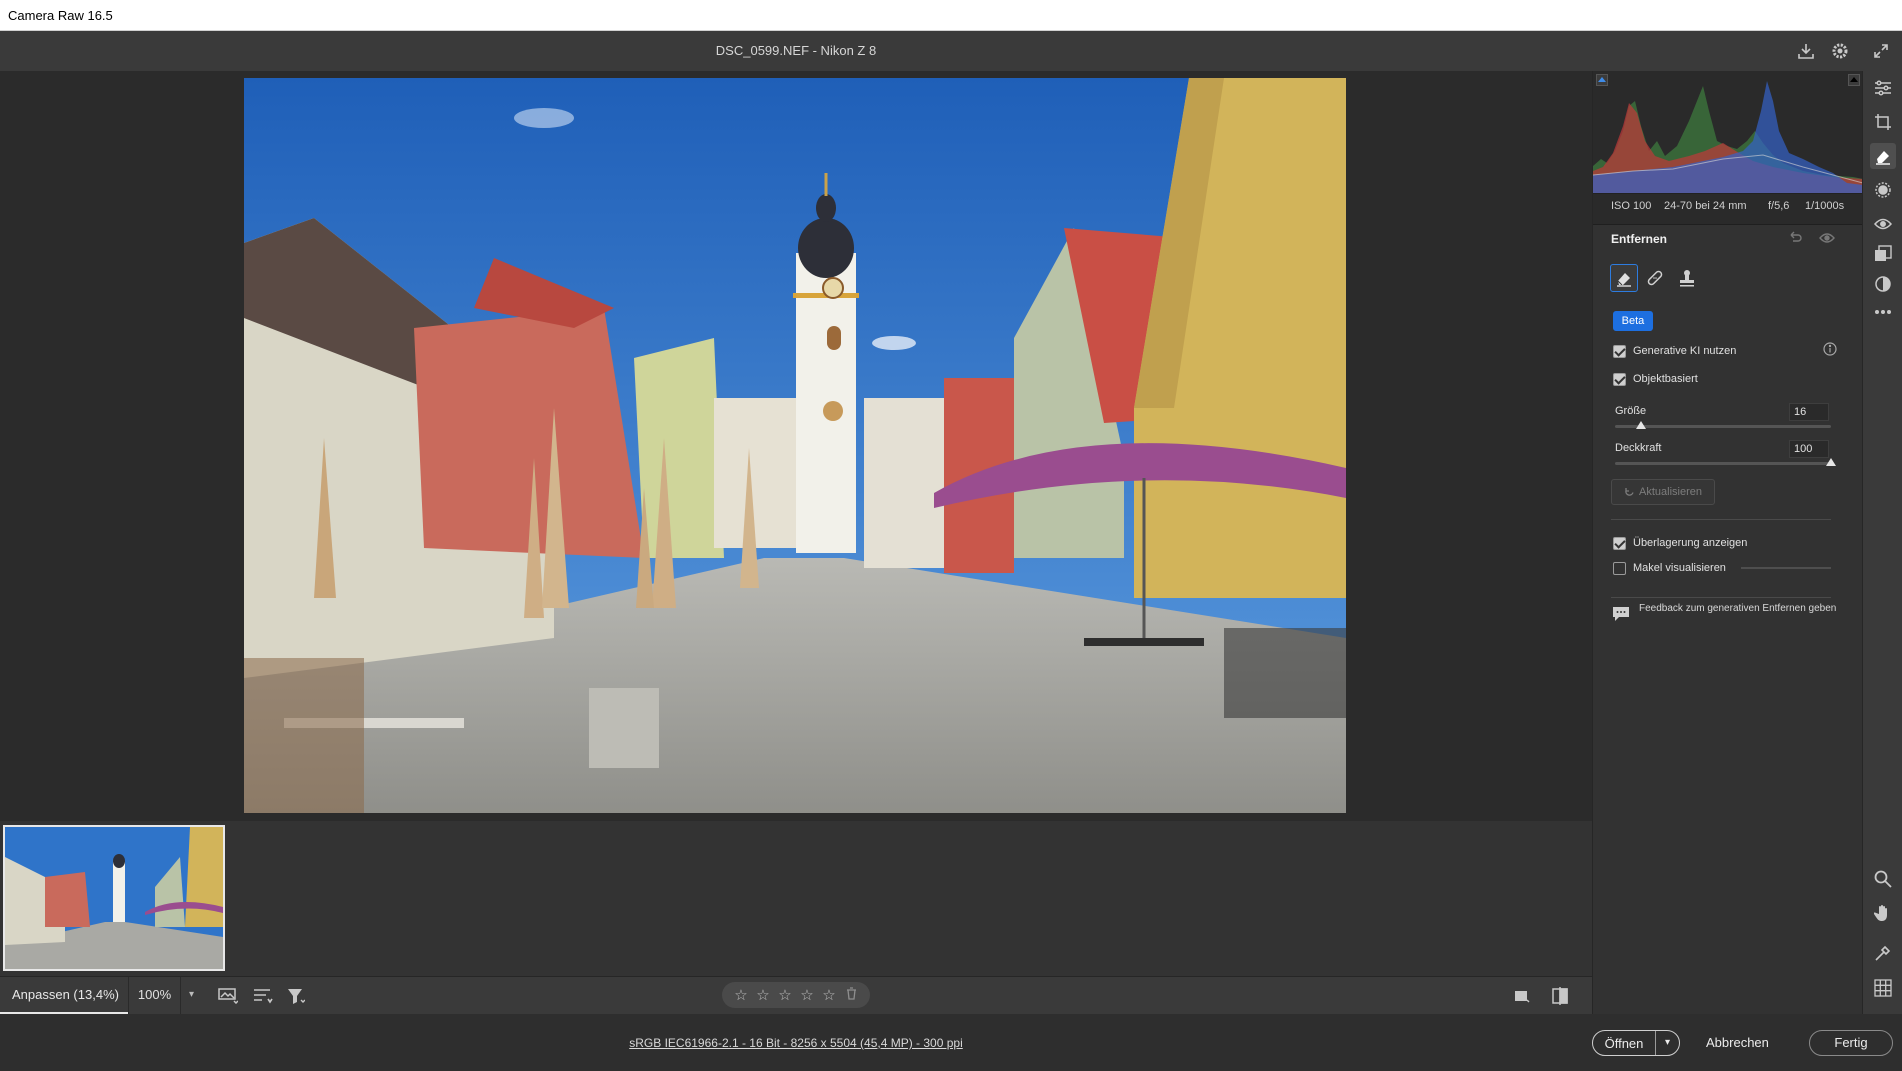  I want to click on update-button-label: Aktualisieren, so click(1670, 492).